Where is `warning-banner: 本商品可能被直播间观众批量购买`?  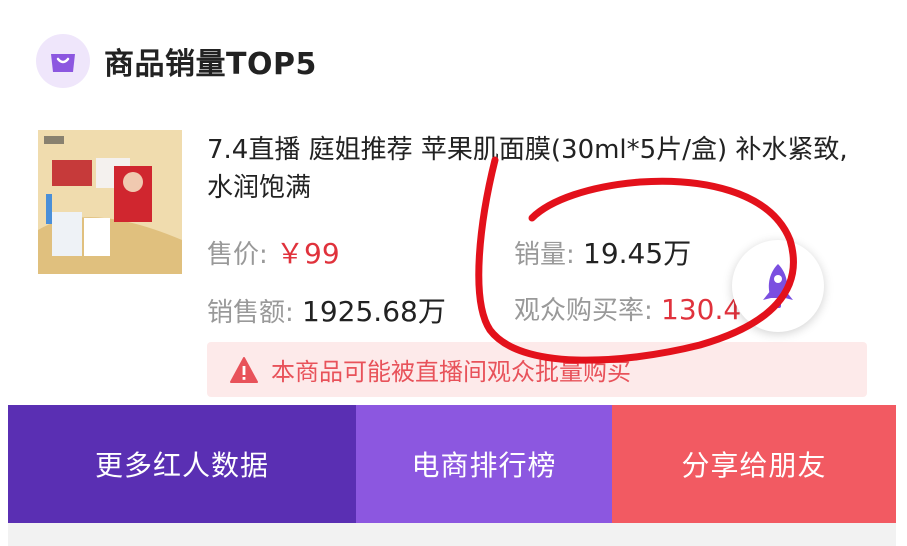 warning-banner: 本商品可能被直播间观众批量购买 is located at coordinates (537, 369).